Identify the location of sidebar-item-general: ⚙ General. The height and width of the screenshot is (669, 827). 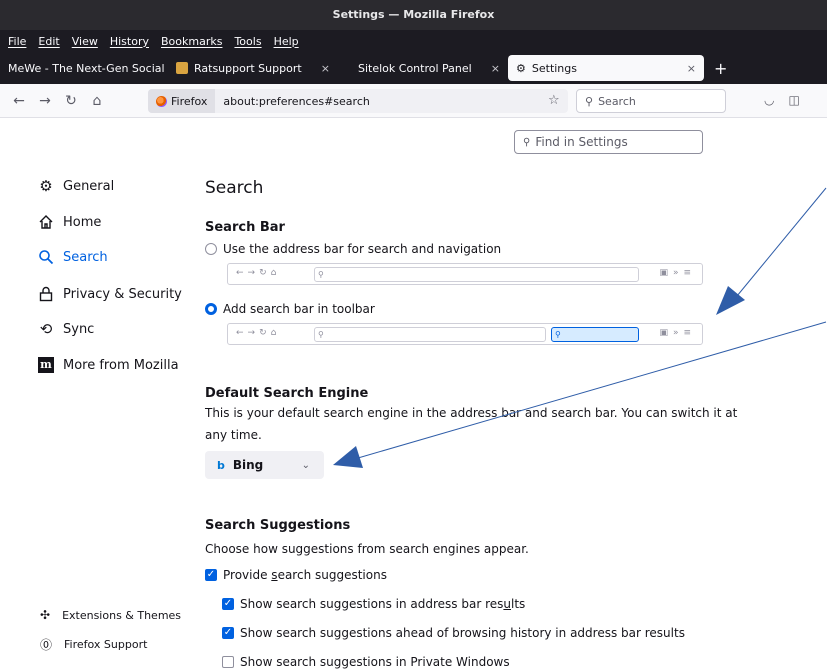
(76, 186).